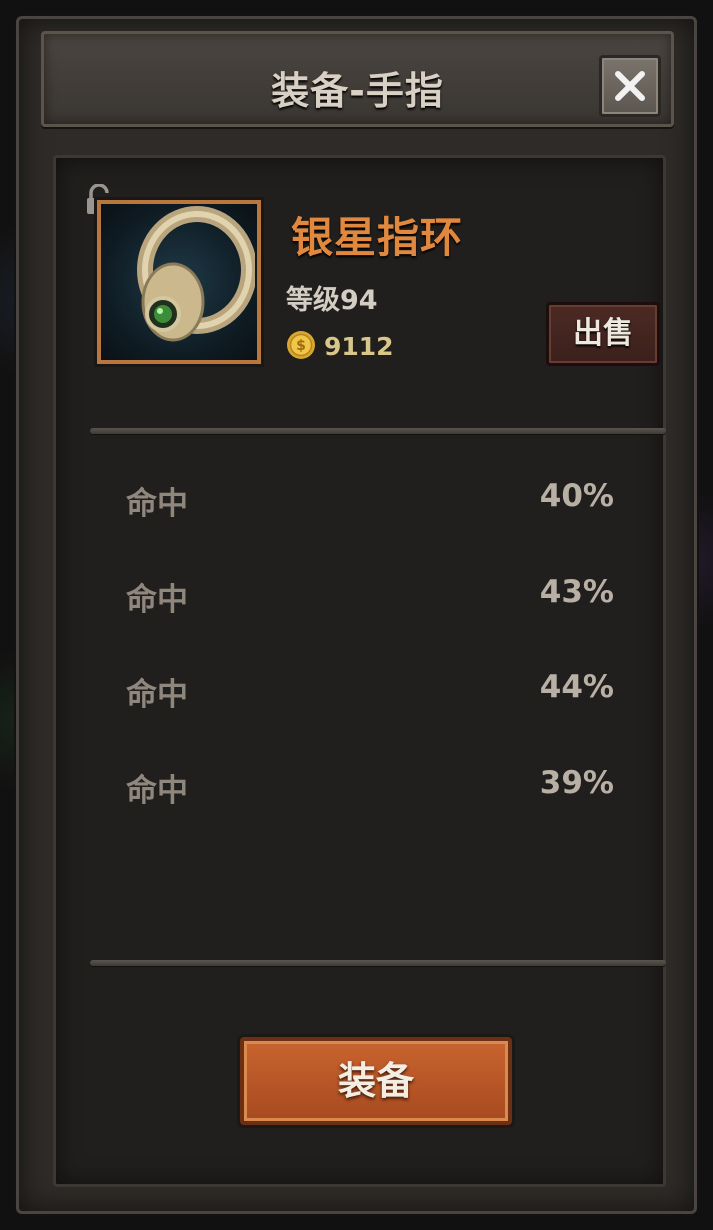 This screenshot has width=713, height=1230. Describe the element at coordinates (196, 274) in the screenshot. I see `ring-icon` at that location.